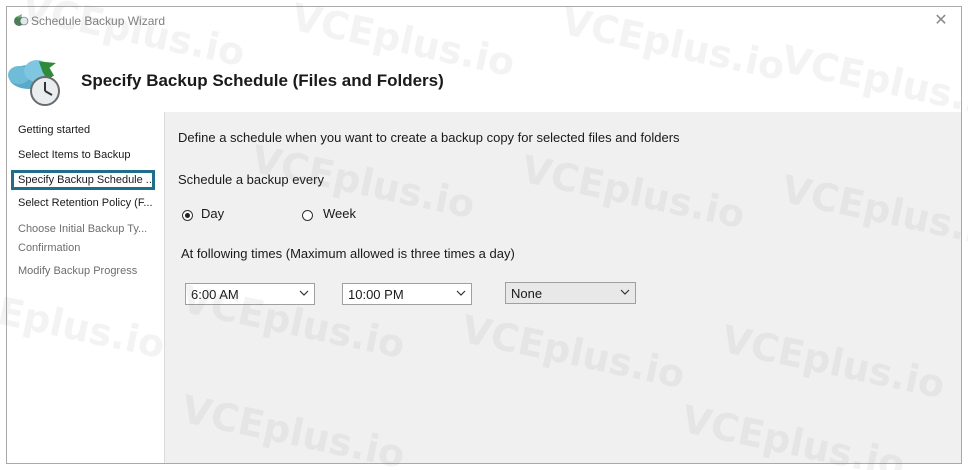 The height and width of the screenshot is (470, 968). Describe the element at coordinates (34, 83) in the screenshot. I see `schedule-backup-icon` at that location.